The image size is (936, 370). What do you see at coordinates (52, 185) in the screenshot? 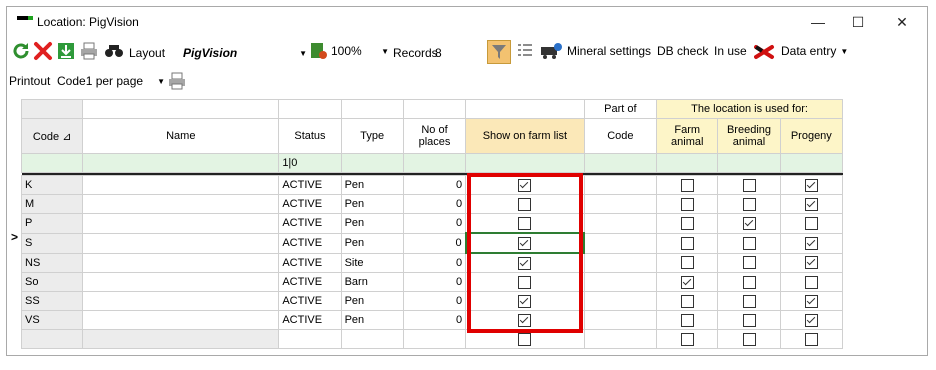
I see `code-cell: K` at bounding box center [52, 185].